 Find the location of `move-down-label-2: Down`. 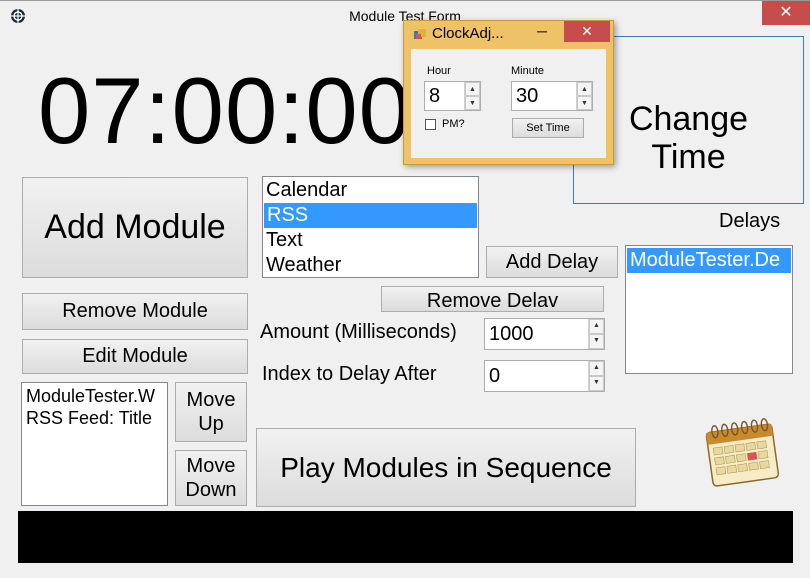

move-down-label-2: Down is located at coordinates (211, 490).